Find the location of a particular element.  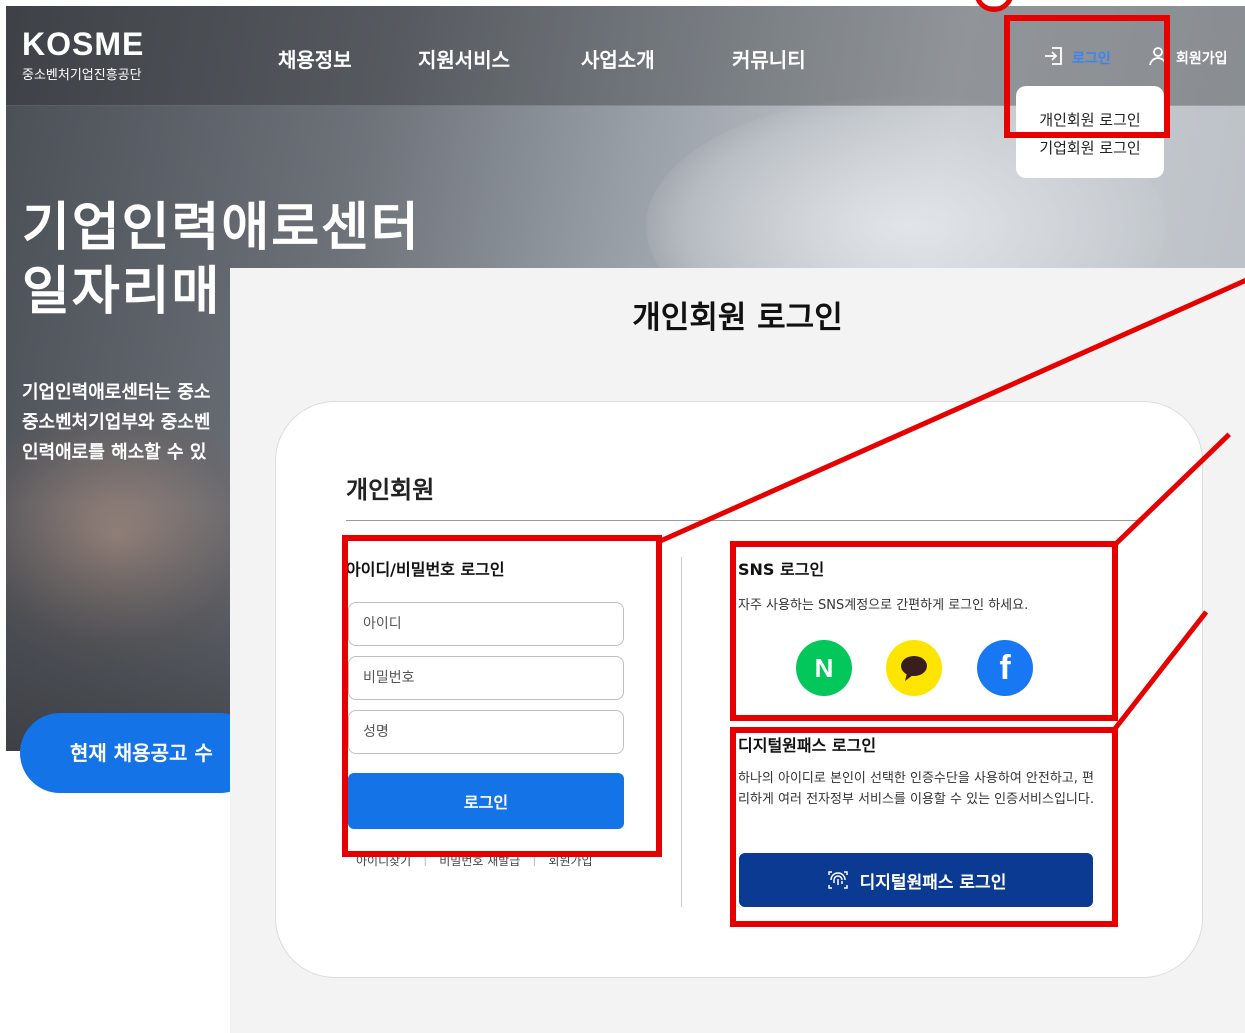

annotation-box-sns-login is located at coordinates (924, 631).